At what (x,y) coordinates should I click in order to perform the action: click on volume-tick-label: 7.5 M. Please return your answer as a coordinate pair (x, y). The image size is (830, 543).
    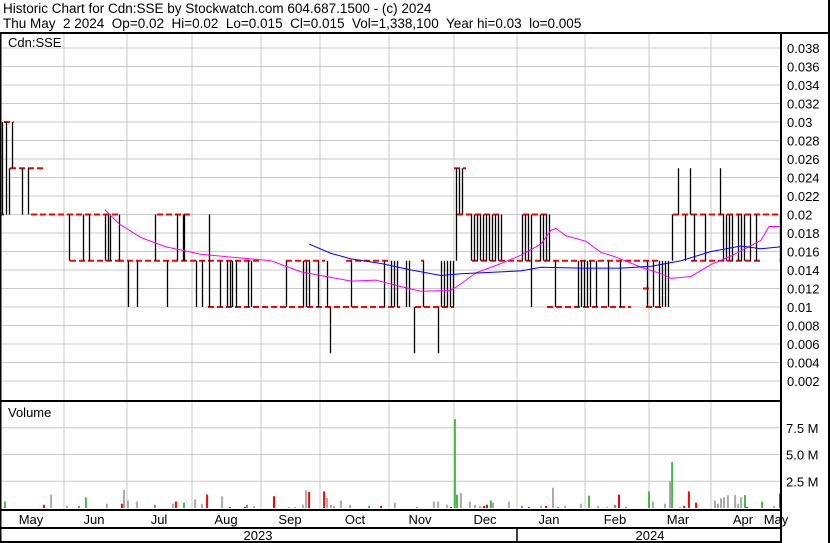
    Looking at the image, I should click on (802, 428).